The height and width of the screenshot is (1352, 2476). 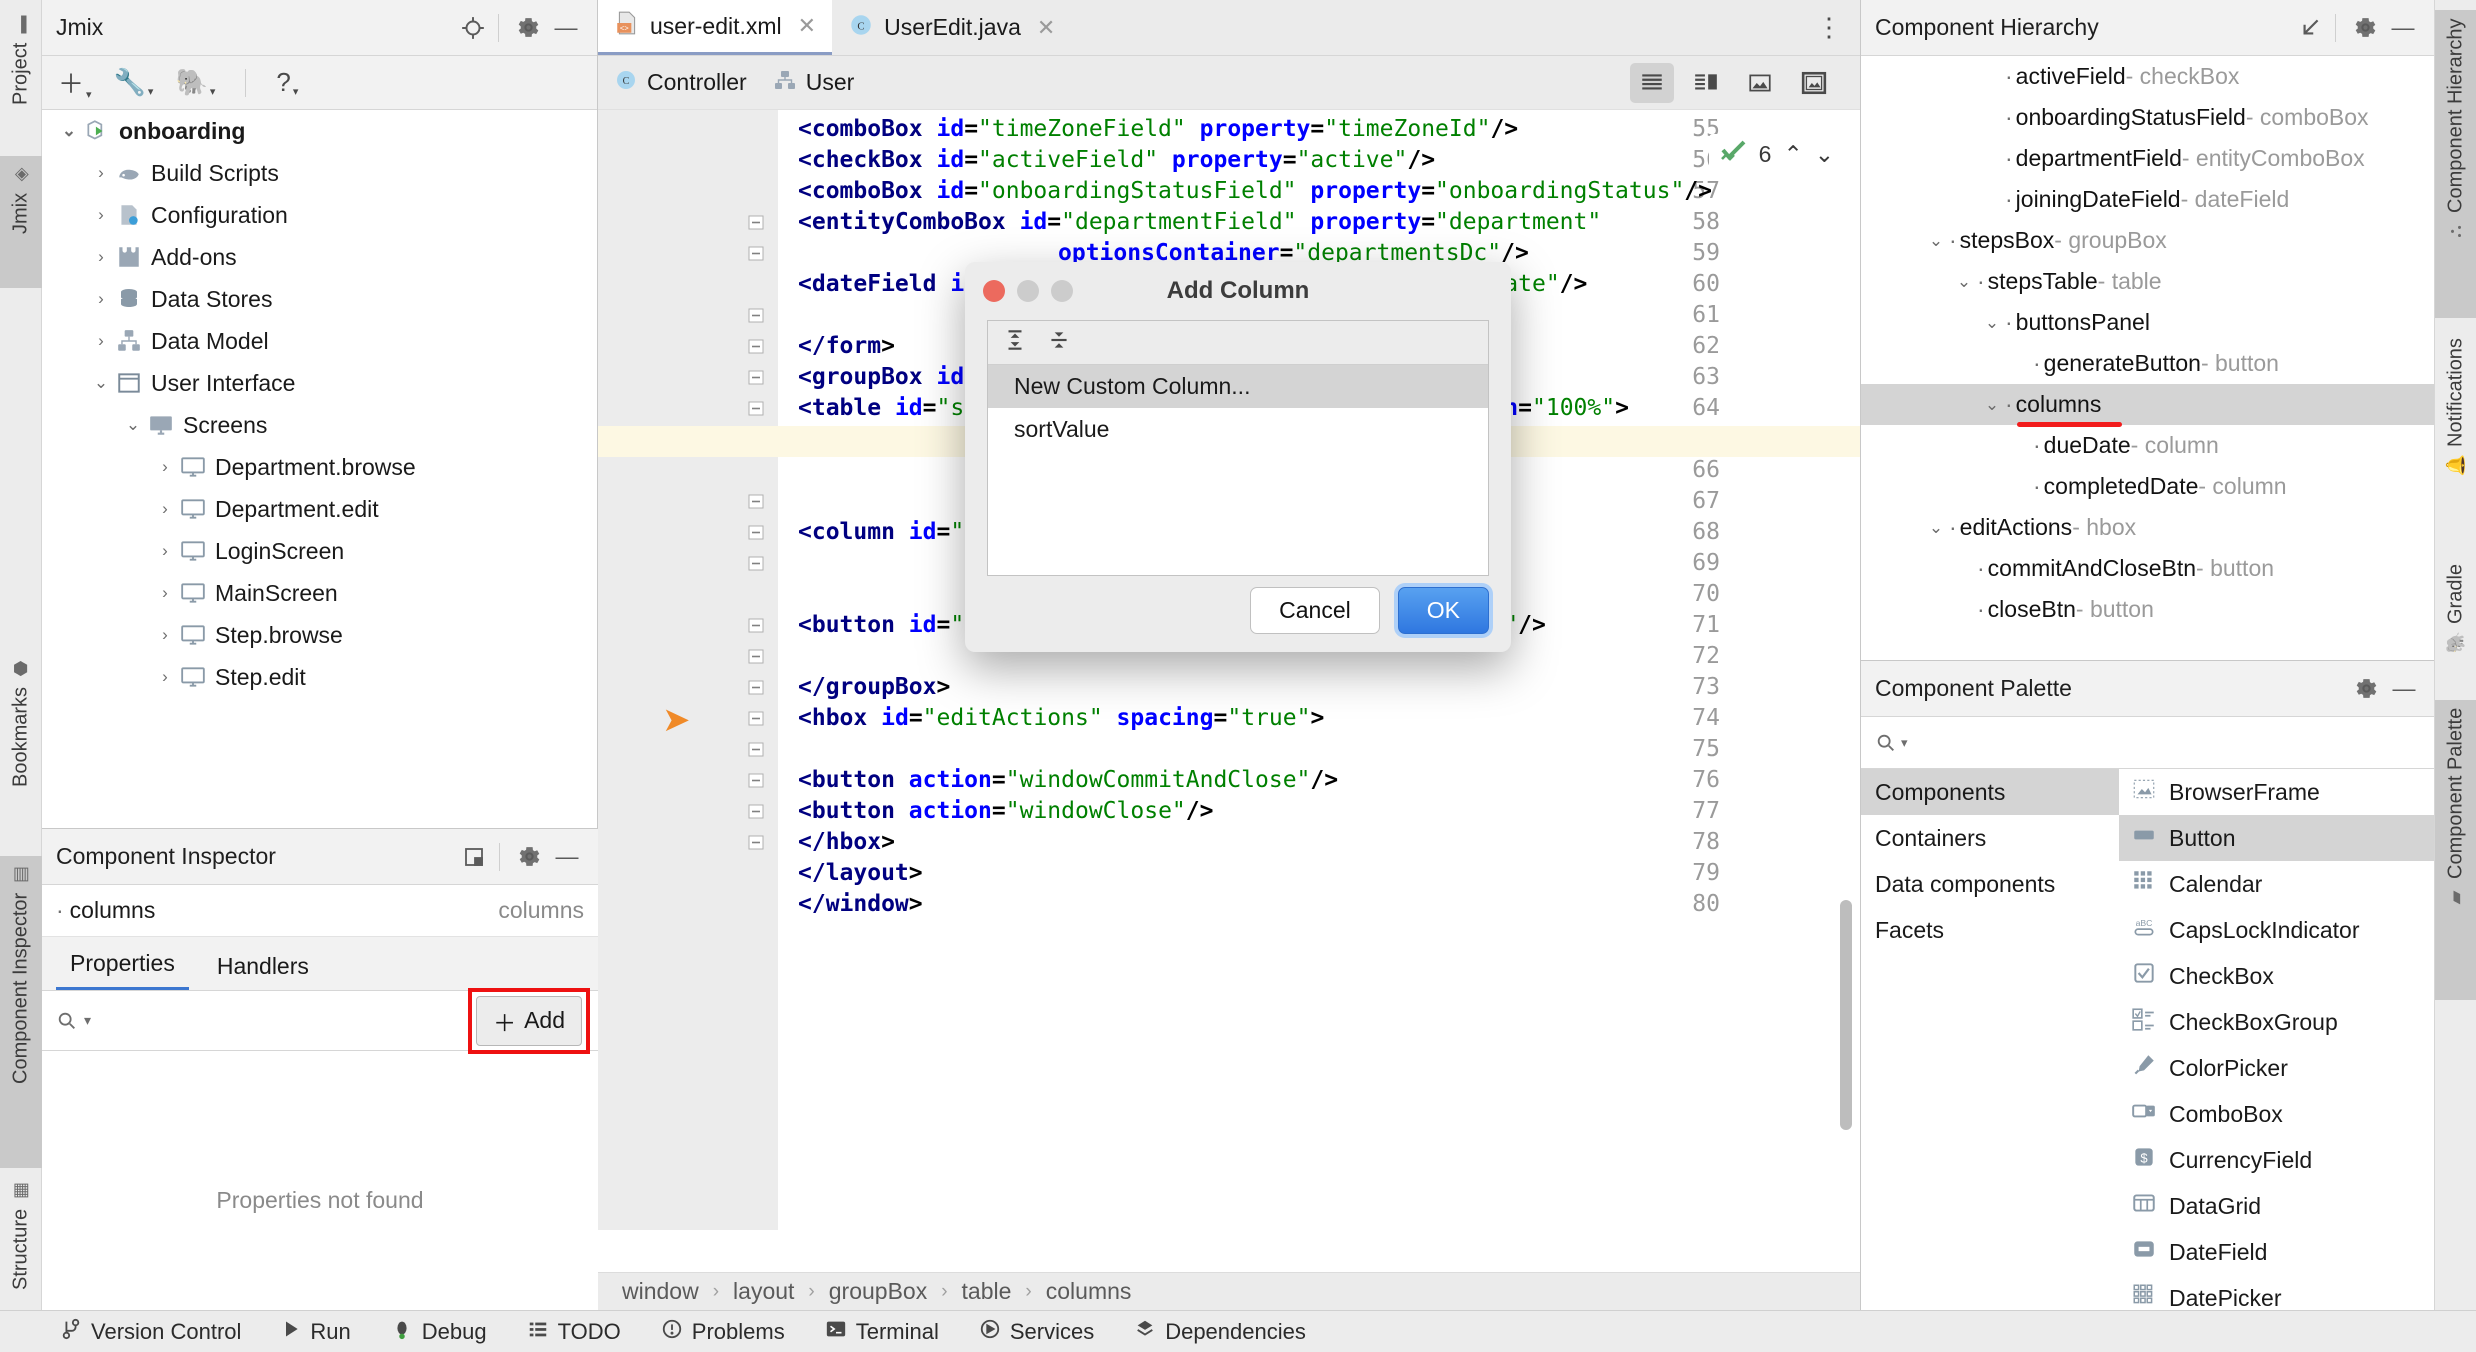 I want to click on breadcrumb-item: groupBox, so click(x=878, y=1291).